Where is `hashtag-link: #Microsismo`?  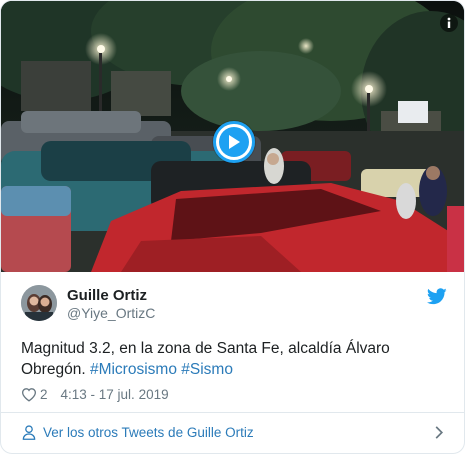 hashtag-link: #Microsismo is located at coordinates (133, 369).